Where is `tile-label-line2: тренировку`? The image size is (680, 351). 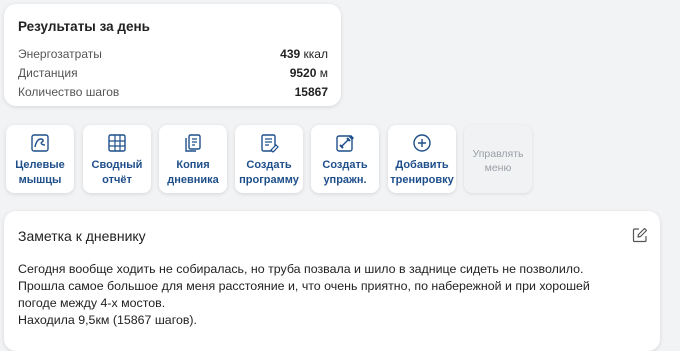
tile-label-line2: тренировку is located at coordinates (422, 180).